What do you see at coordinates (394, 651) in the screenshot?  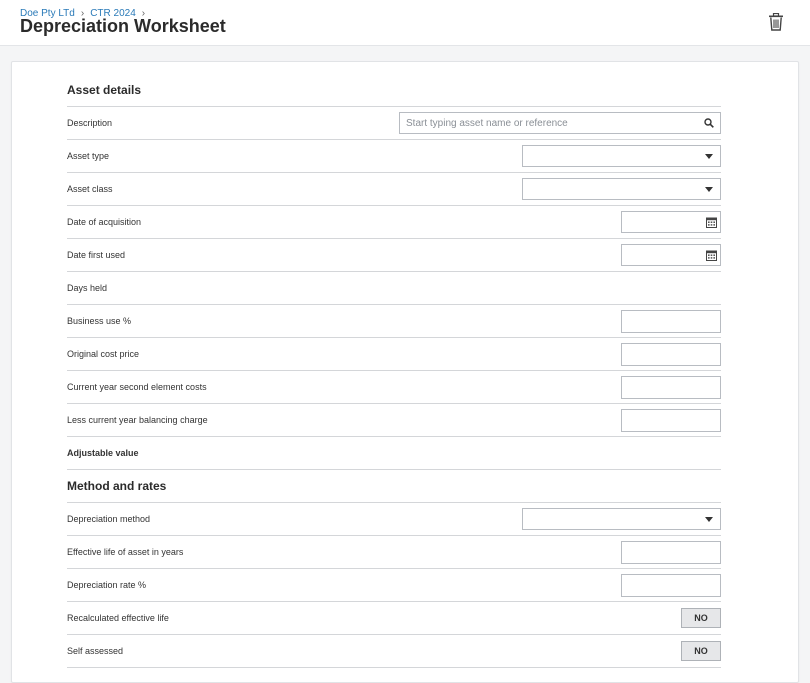 I see `row-self-assessed: Self assessed NO` at bounding box center [394, 651].